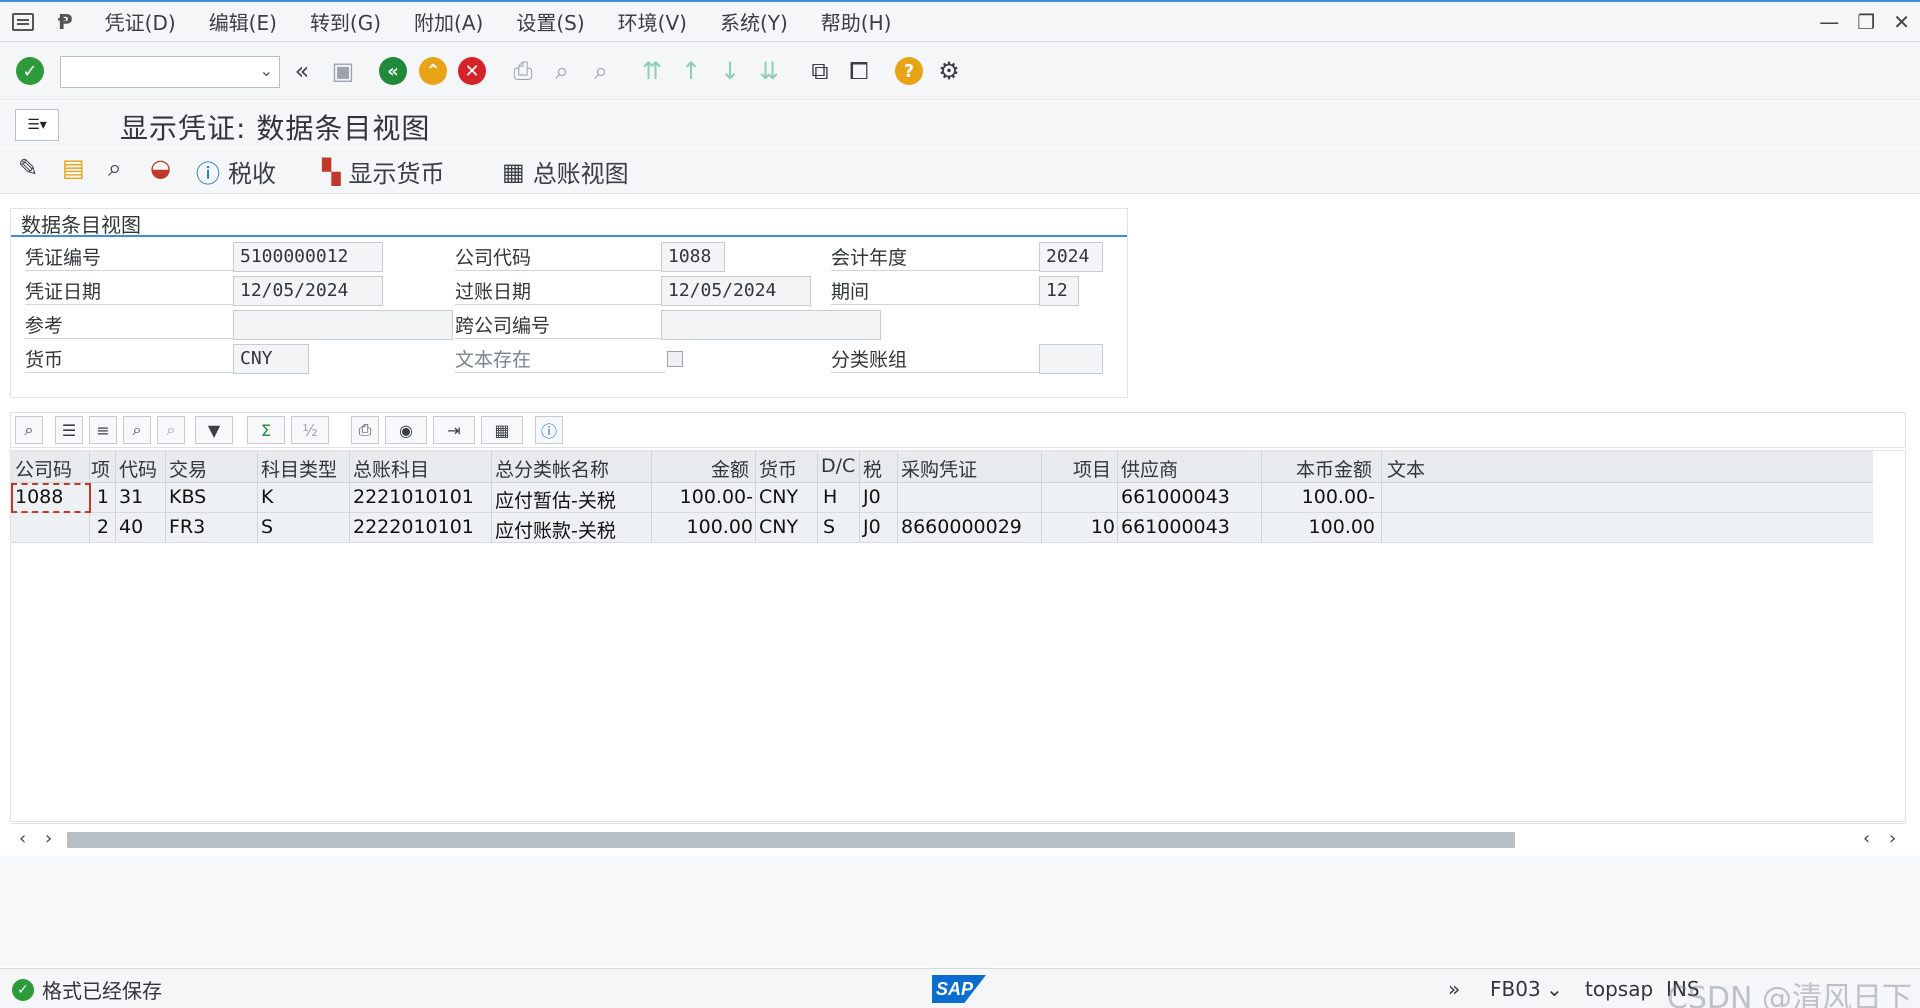 Image resolution: width=1920 pixels, height=1008 pixels. I want to click on layout-button: ▦, so click(502, 430).